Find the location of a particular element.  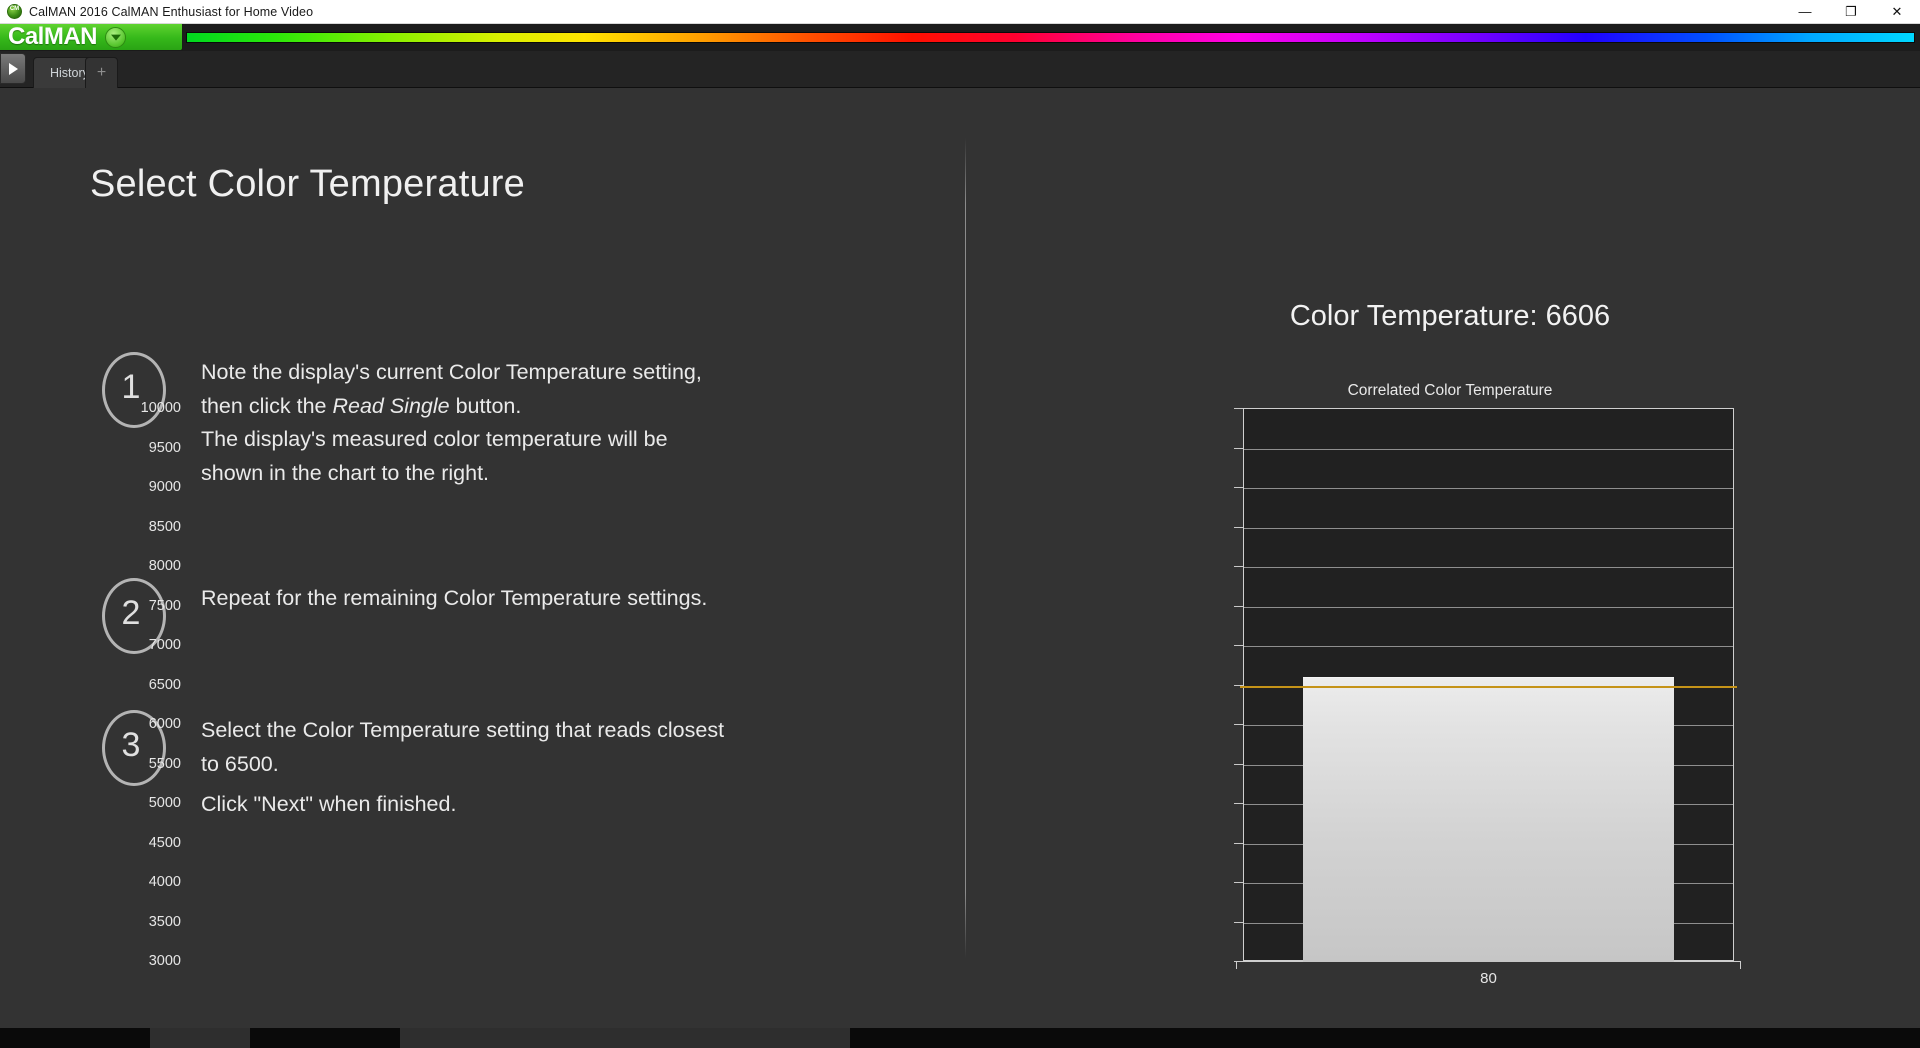

y-axis-tick-label: 6500 is located at coordinates (164, 684).